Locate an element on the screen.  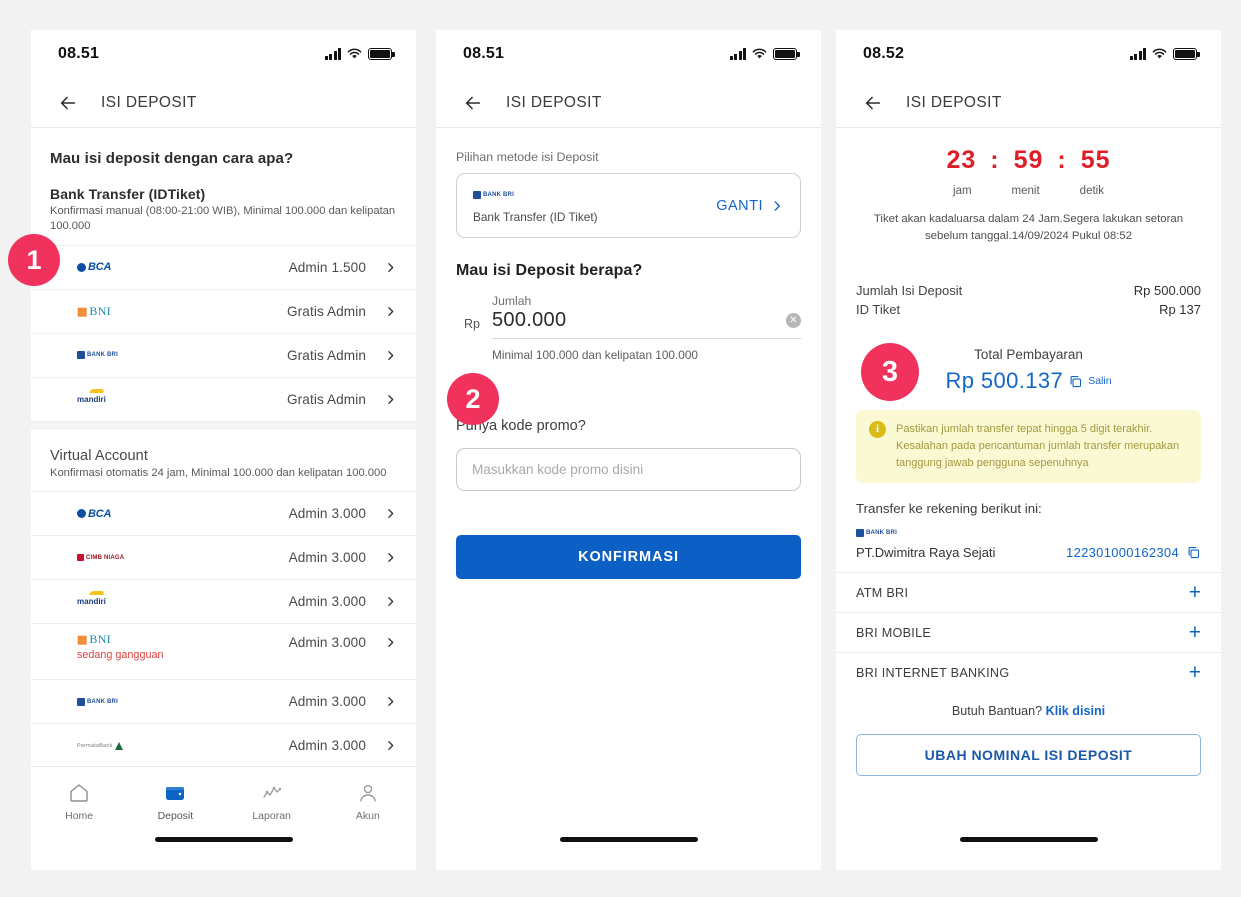
account-logo-wrap: BANK BRI is located at coordinates (1028, 527).